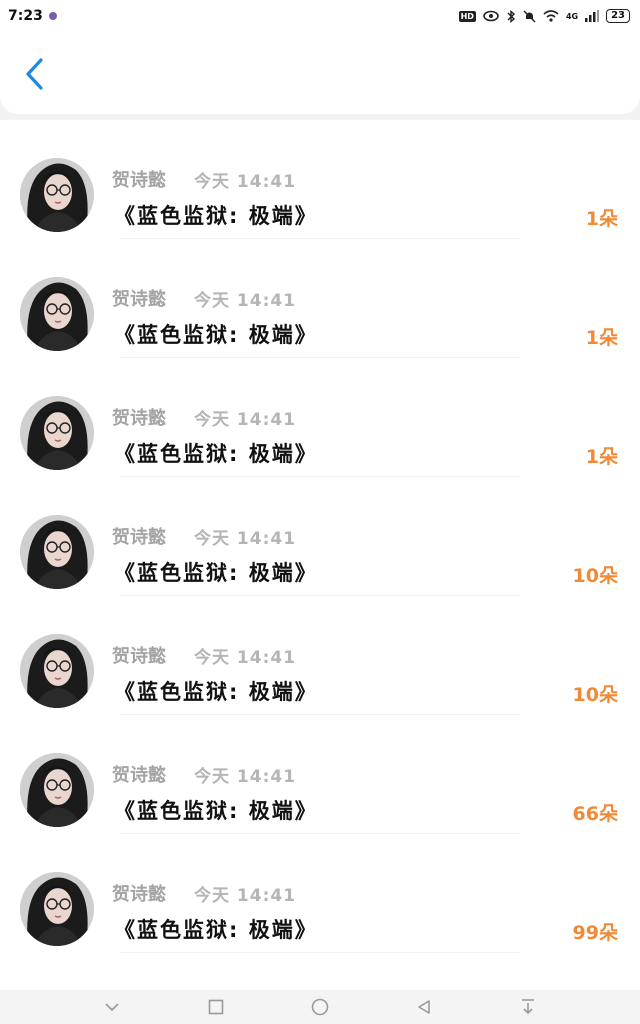 Image resolution: width=640 pixels, height=1024 pixels. What do you see at coordinates (572, 16) in the screenshot?
I see `network-type: 4G` at bounding box center [572, 16].